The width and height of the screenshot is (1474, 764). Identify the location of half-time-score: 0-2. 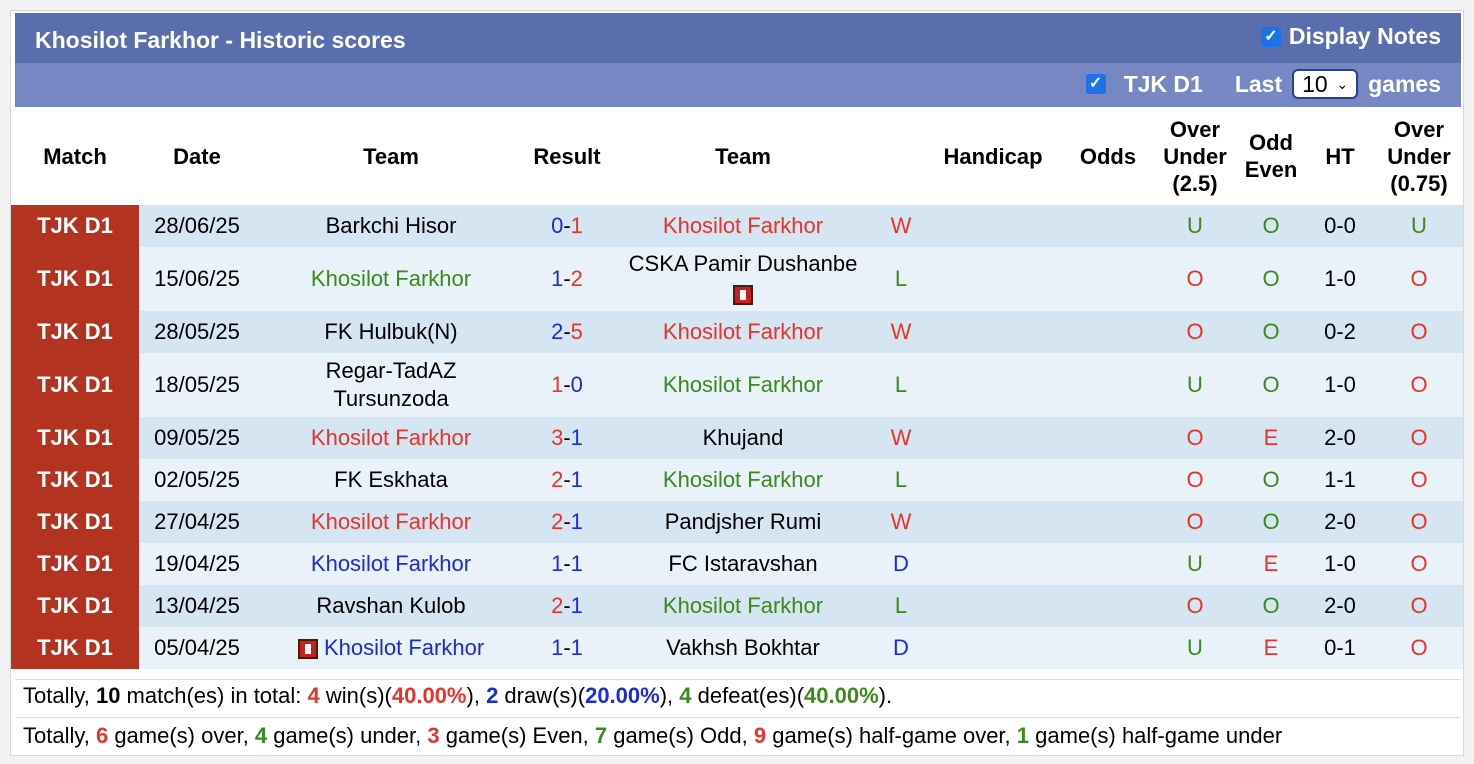
(1340, 332).